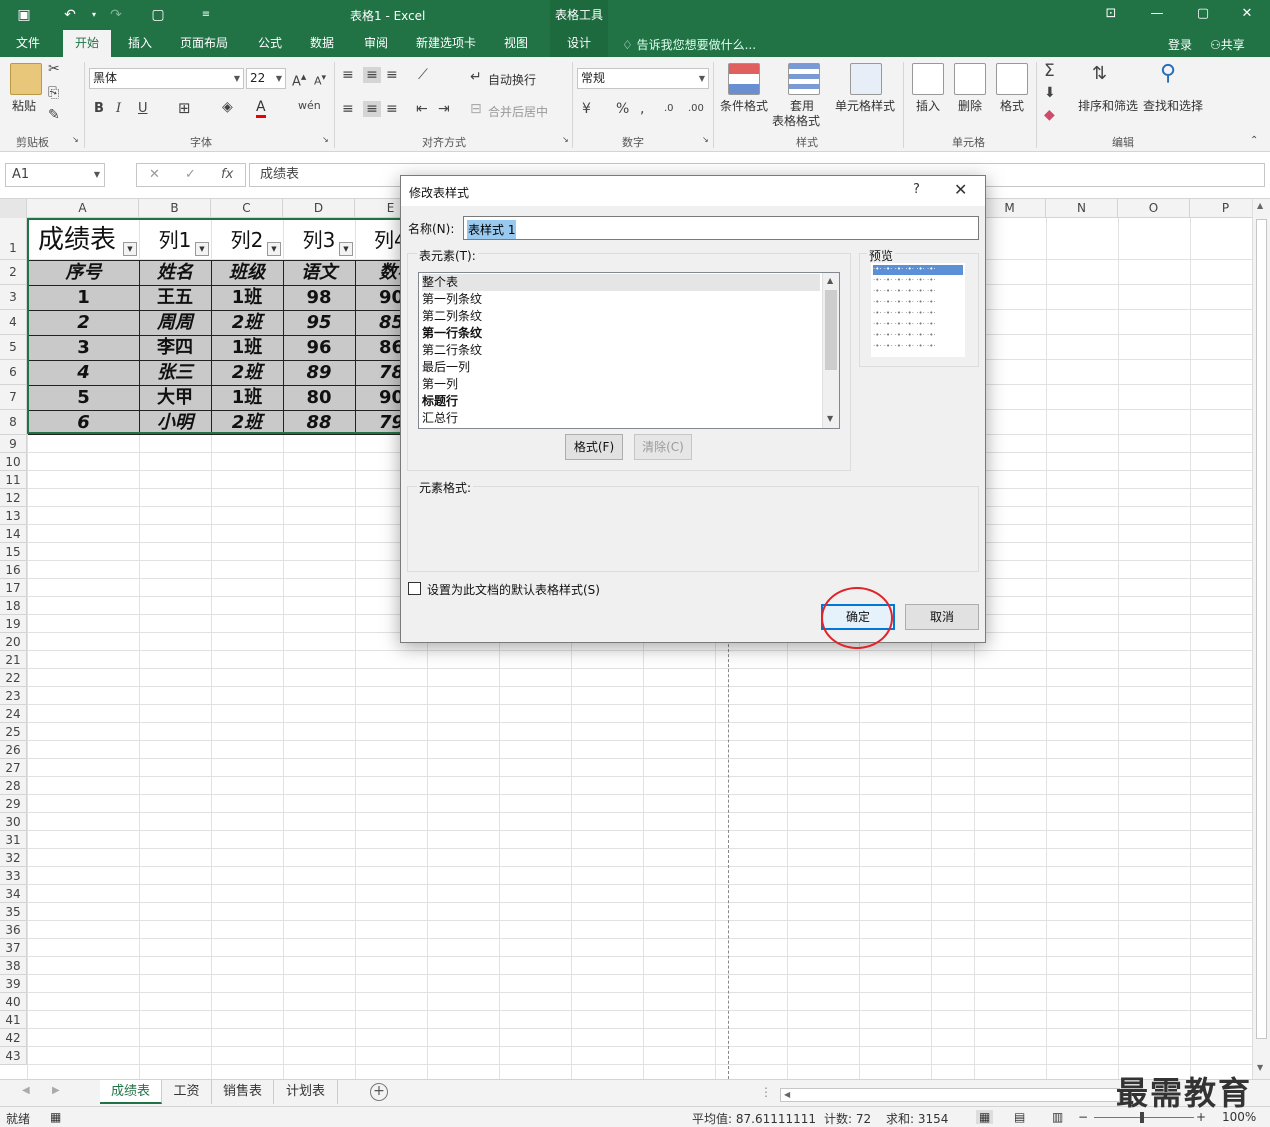 The height and width of the screenshot is (1127, 1270). What do you see at coordinates (175, 272) in the screenshot?
I see `table-header-cell: 姓名` at bounding box center [175, 272].